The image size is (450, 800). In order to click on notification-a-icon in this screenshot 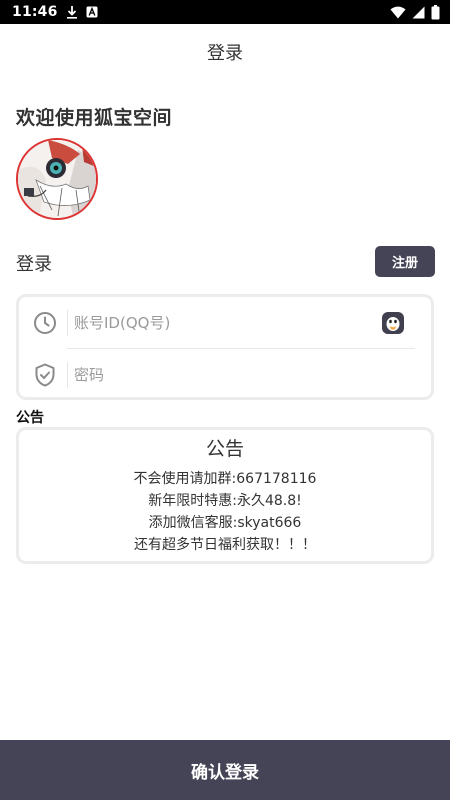, I will do `click(92, 12)`.